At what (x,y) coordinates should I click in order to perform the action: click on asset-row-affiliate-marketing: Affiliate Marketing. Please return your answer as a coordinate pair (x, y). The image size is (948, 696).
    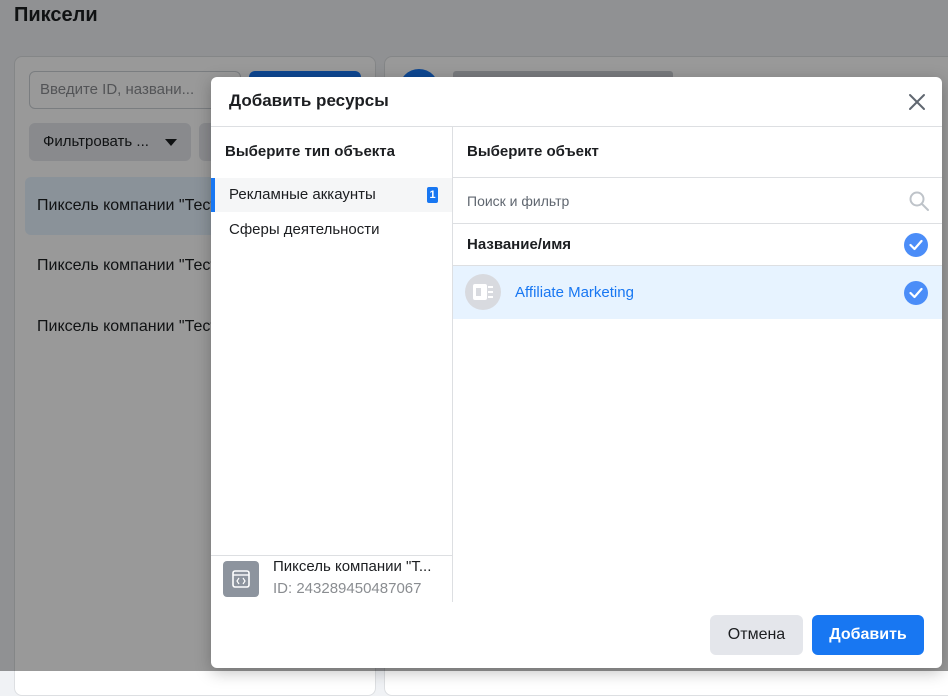
    Looking at the image, I should click on (697, 292).